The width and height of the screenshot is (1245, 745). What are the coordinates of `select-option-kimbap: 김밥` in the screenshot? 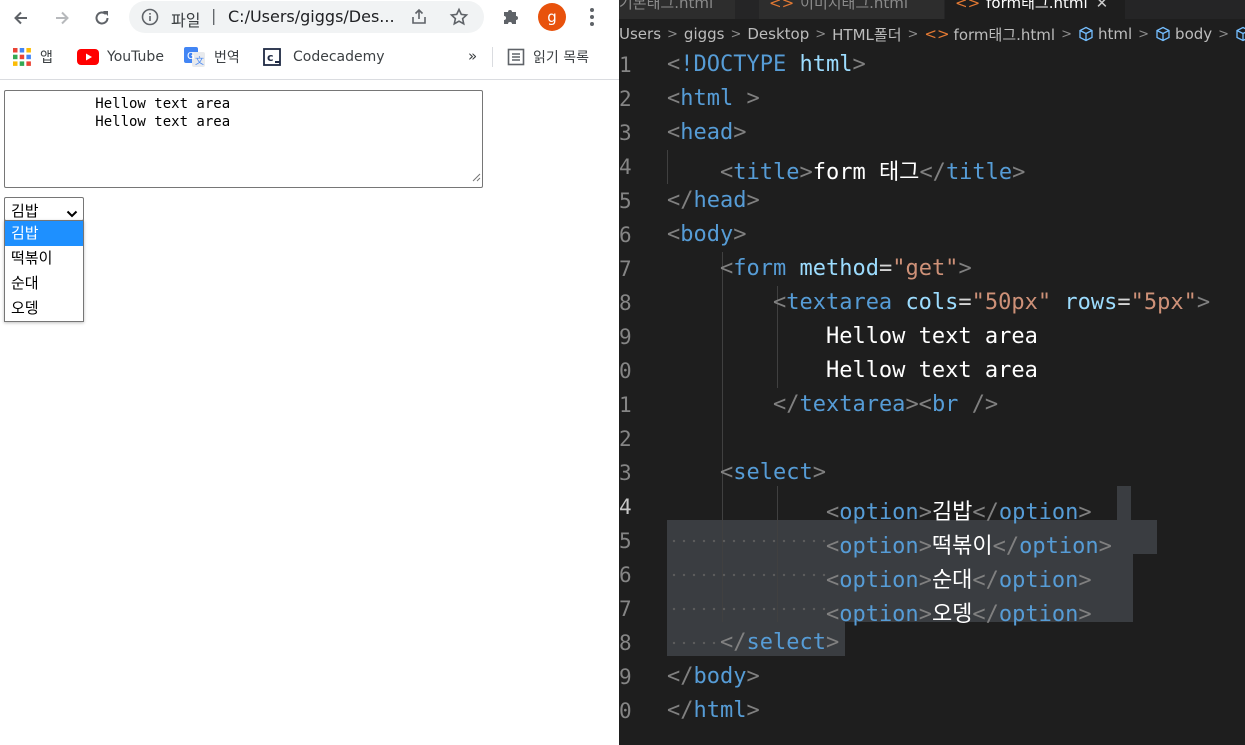 It's located at (44, 233).